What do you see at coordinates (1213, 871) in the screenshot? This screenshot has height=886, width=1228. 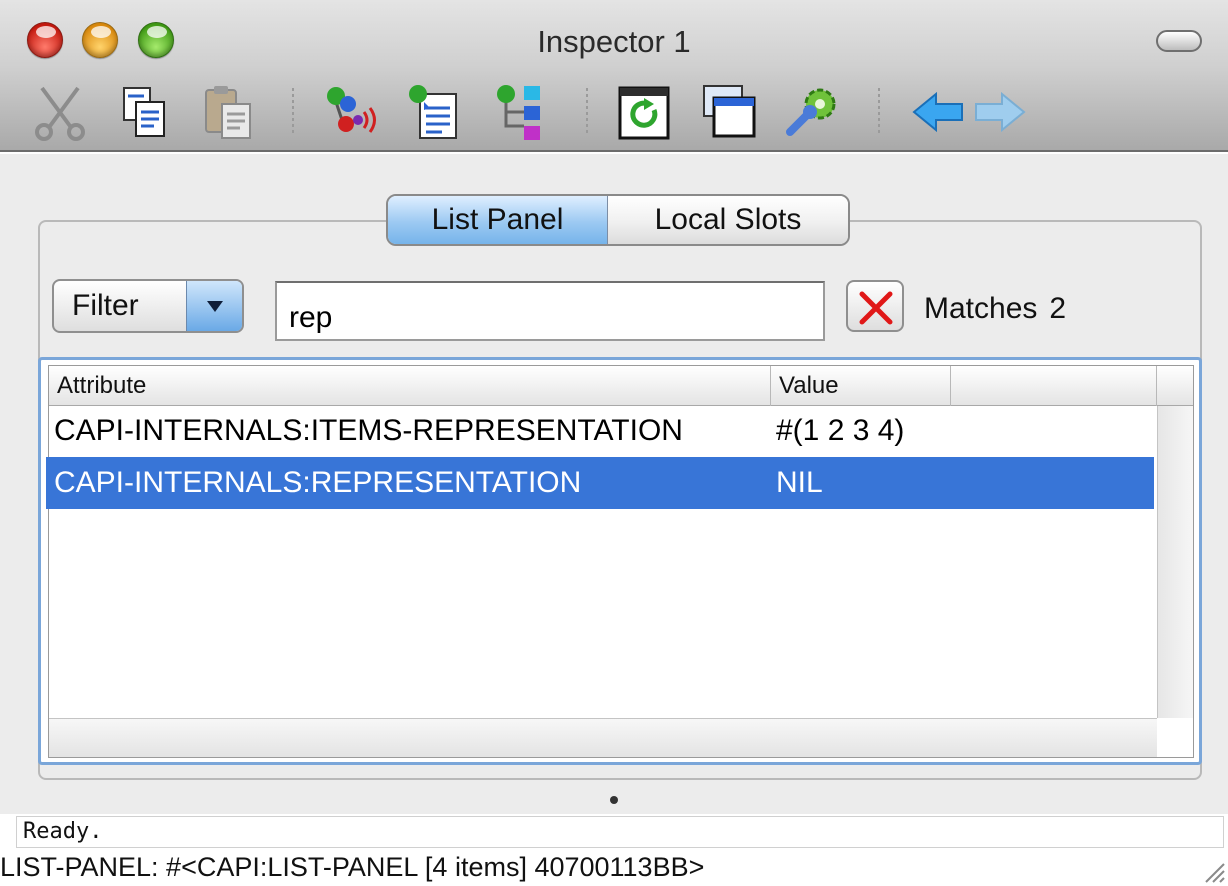 I see `resize-grip-icon` at bounding box center [1213, 871].